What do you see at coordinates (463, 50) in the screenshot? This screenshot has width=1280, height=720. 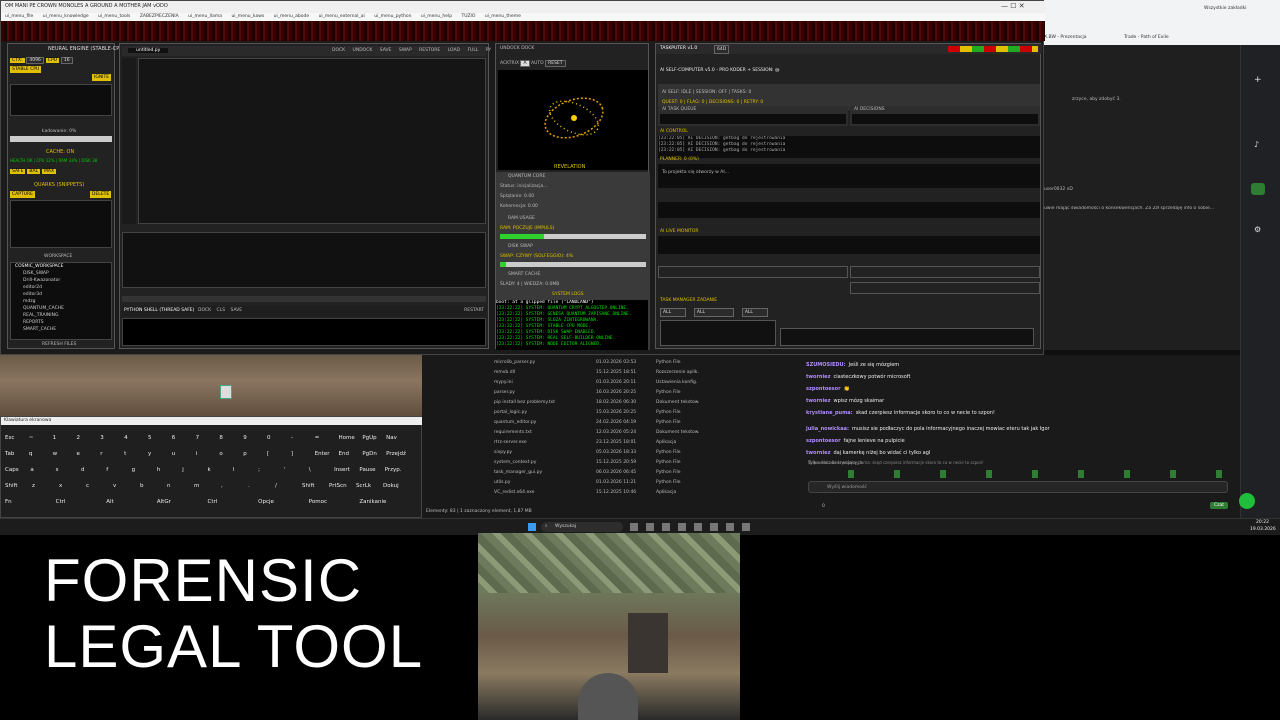 I see `load-full-button: LOAD FULL` at bounding box center [463, 50].